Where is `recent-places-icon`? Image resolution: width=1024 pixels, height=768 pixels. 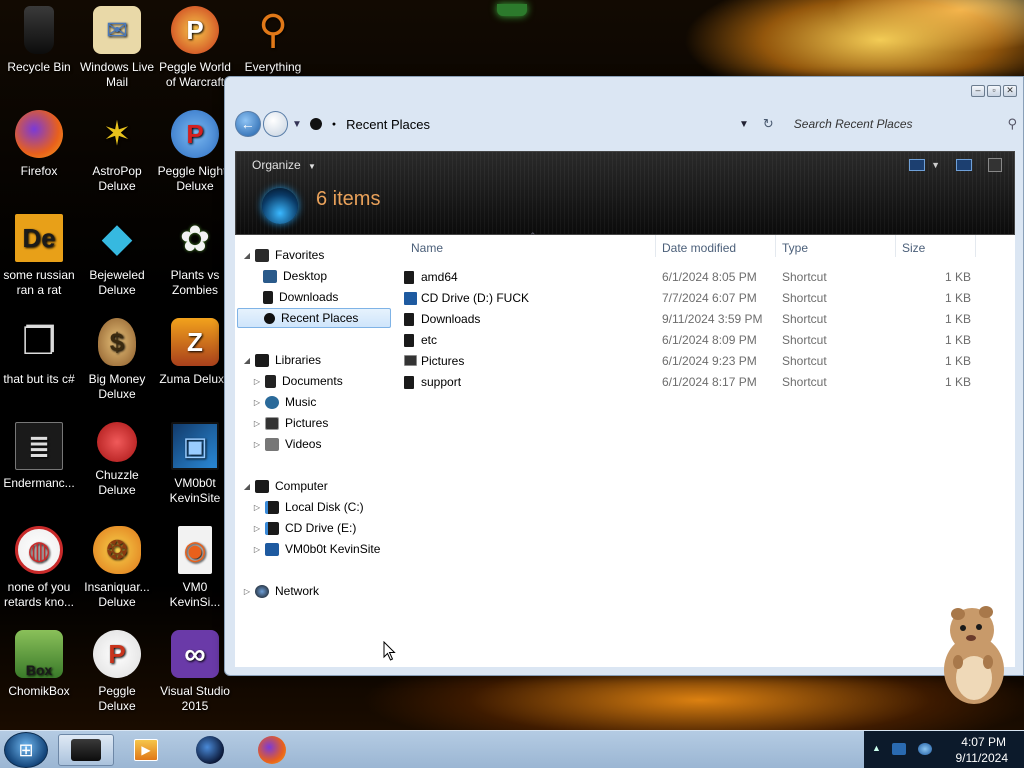
recent-places-icon is located at coordinates (269, 318).